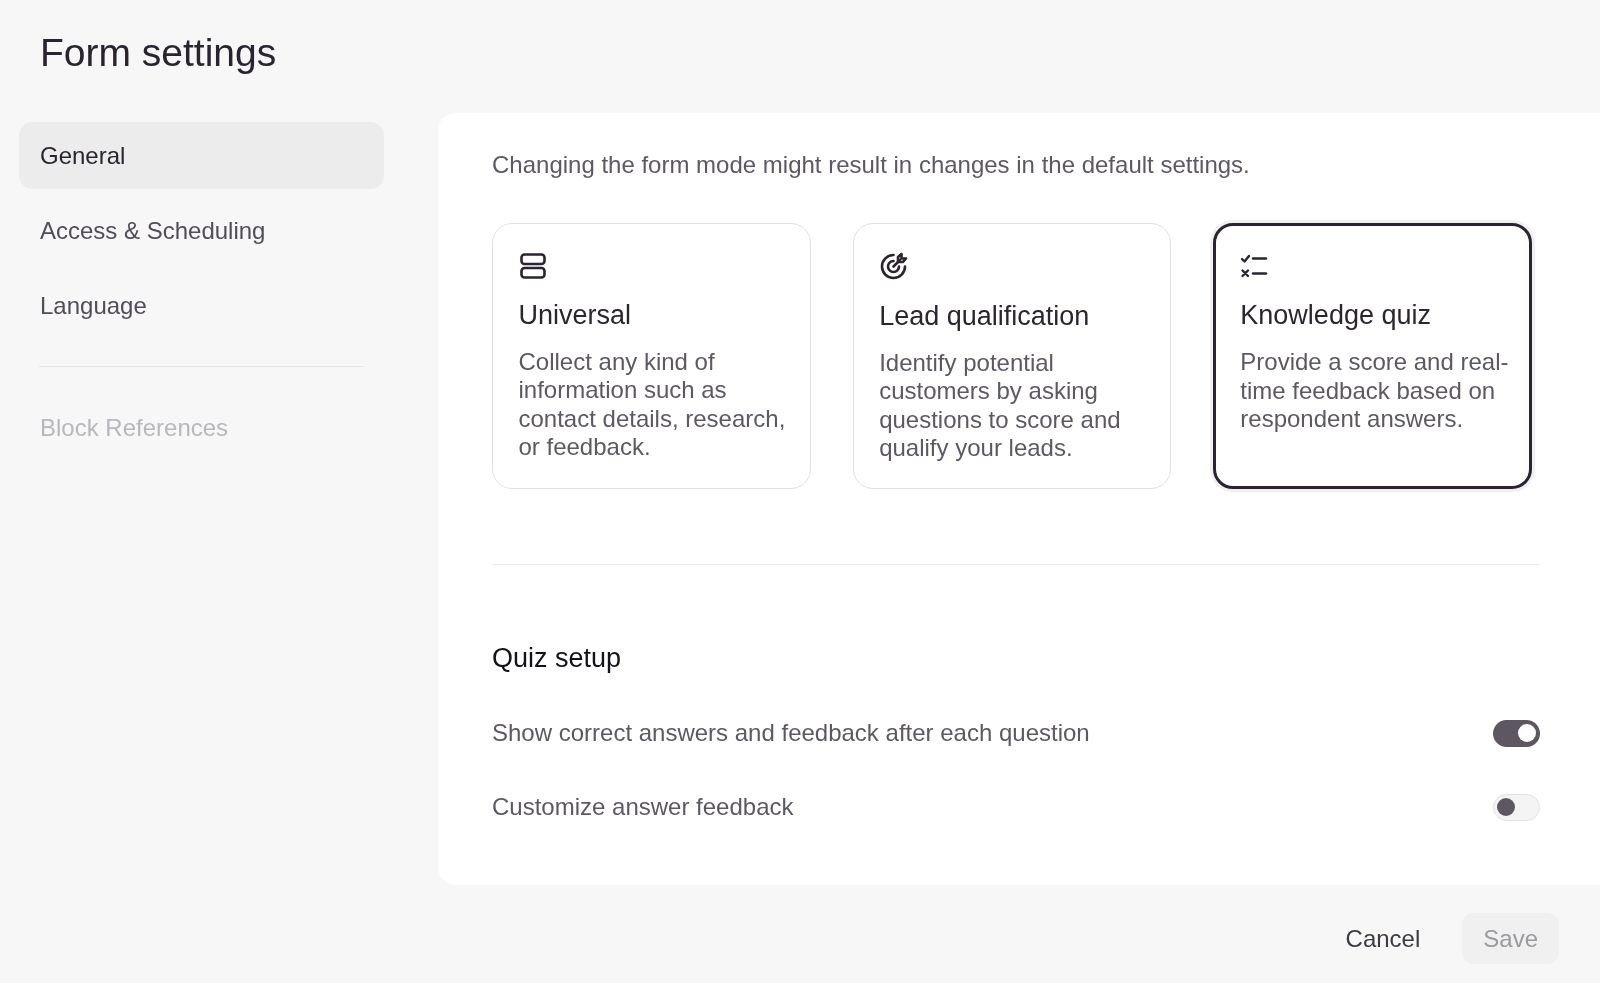 This screenshot has width=1600, height=983. What do you see at coordinates (1000, 405) in the screenshot?
I see `mode-description: Identify potential customers by asking questions to score and qualify your leads.` at bounding box center [1000, 405].